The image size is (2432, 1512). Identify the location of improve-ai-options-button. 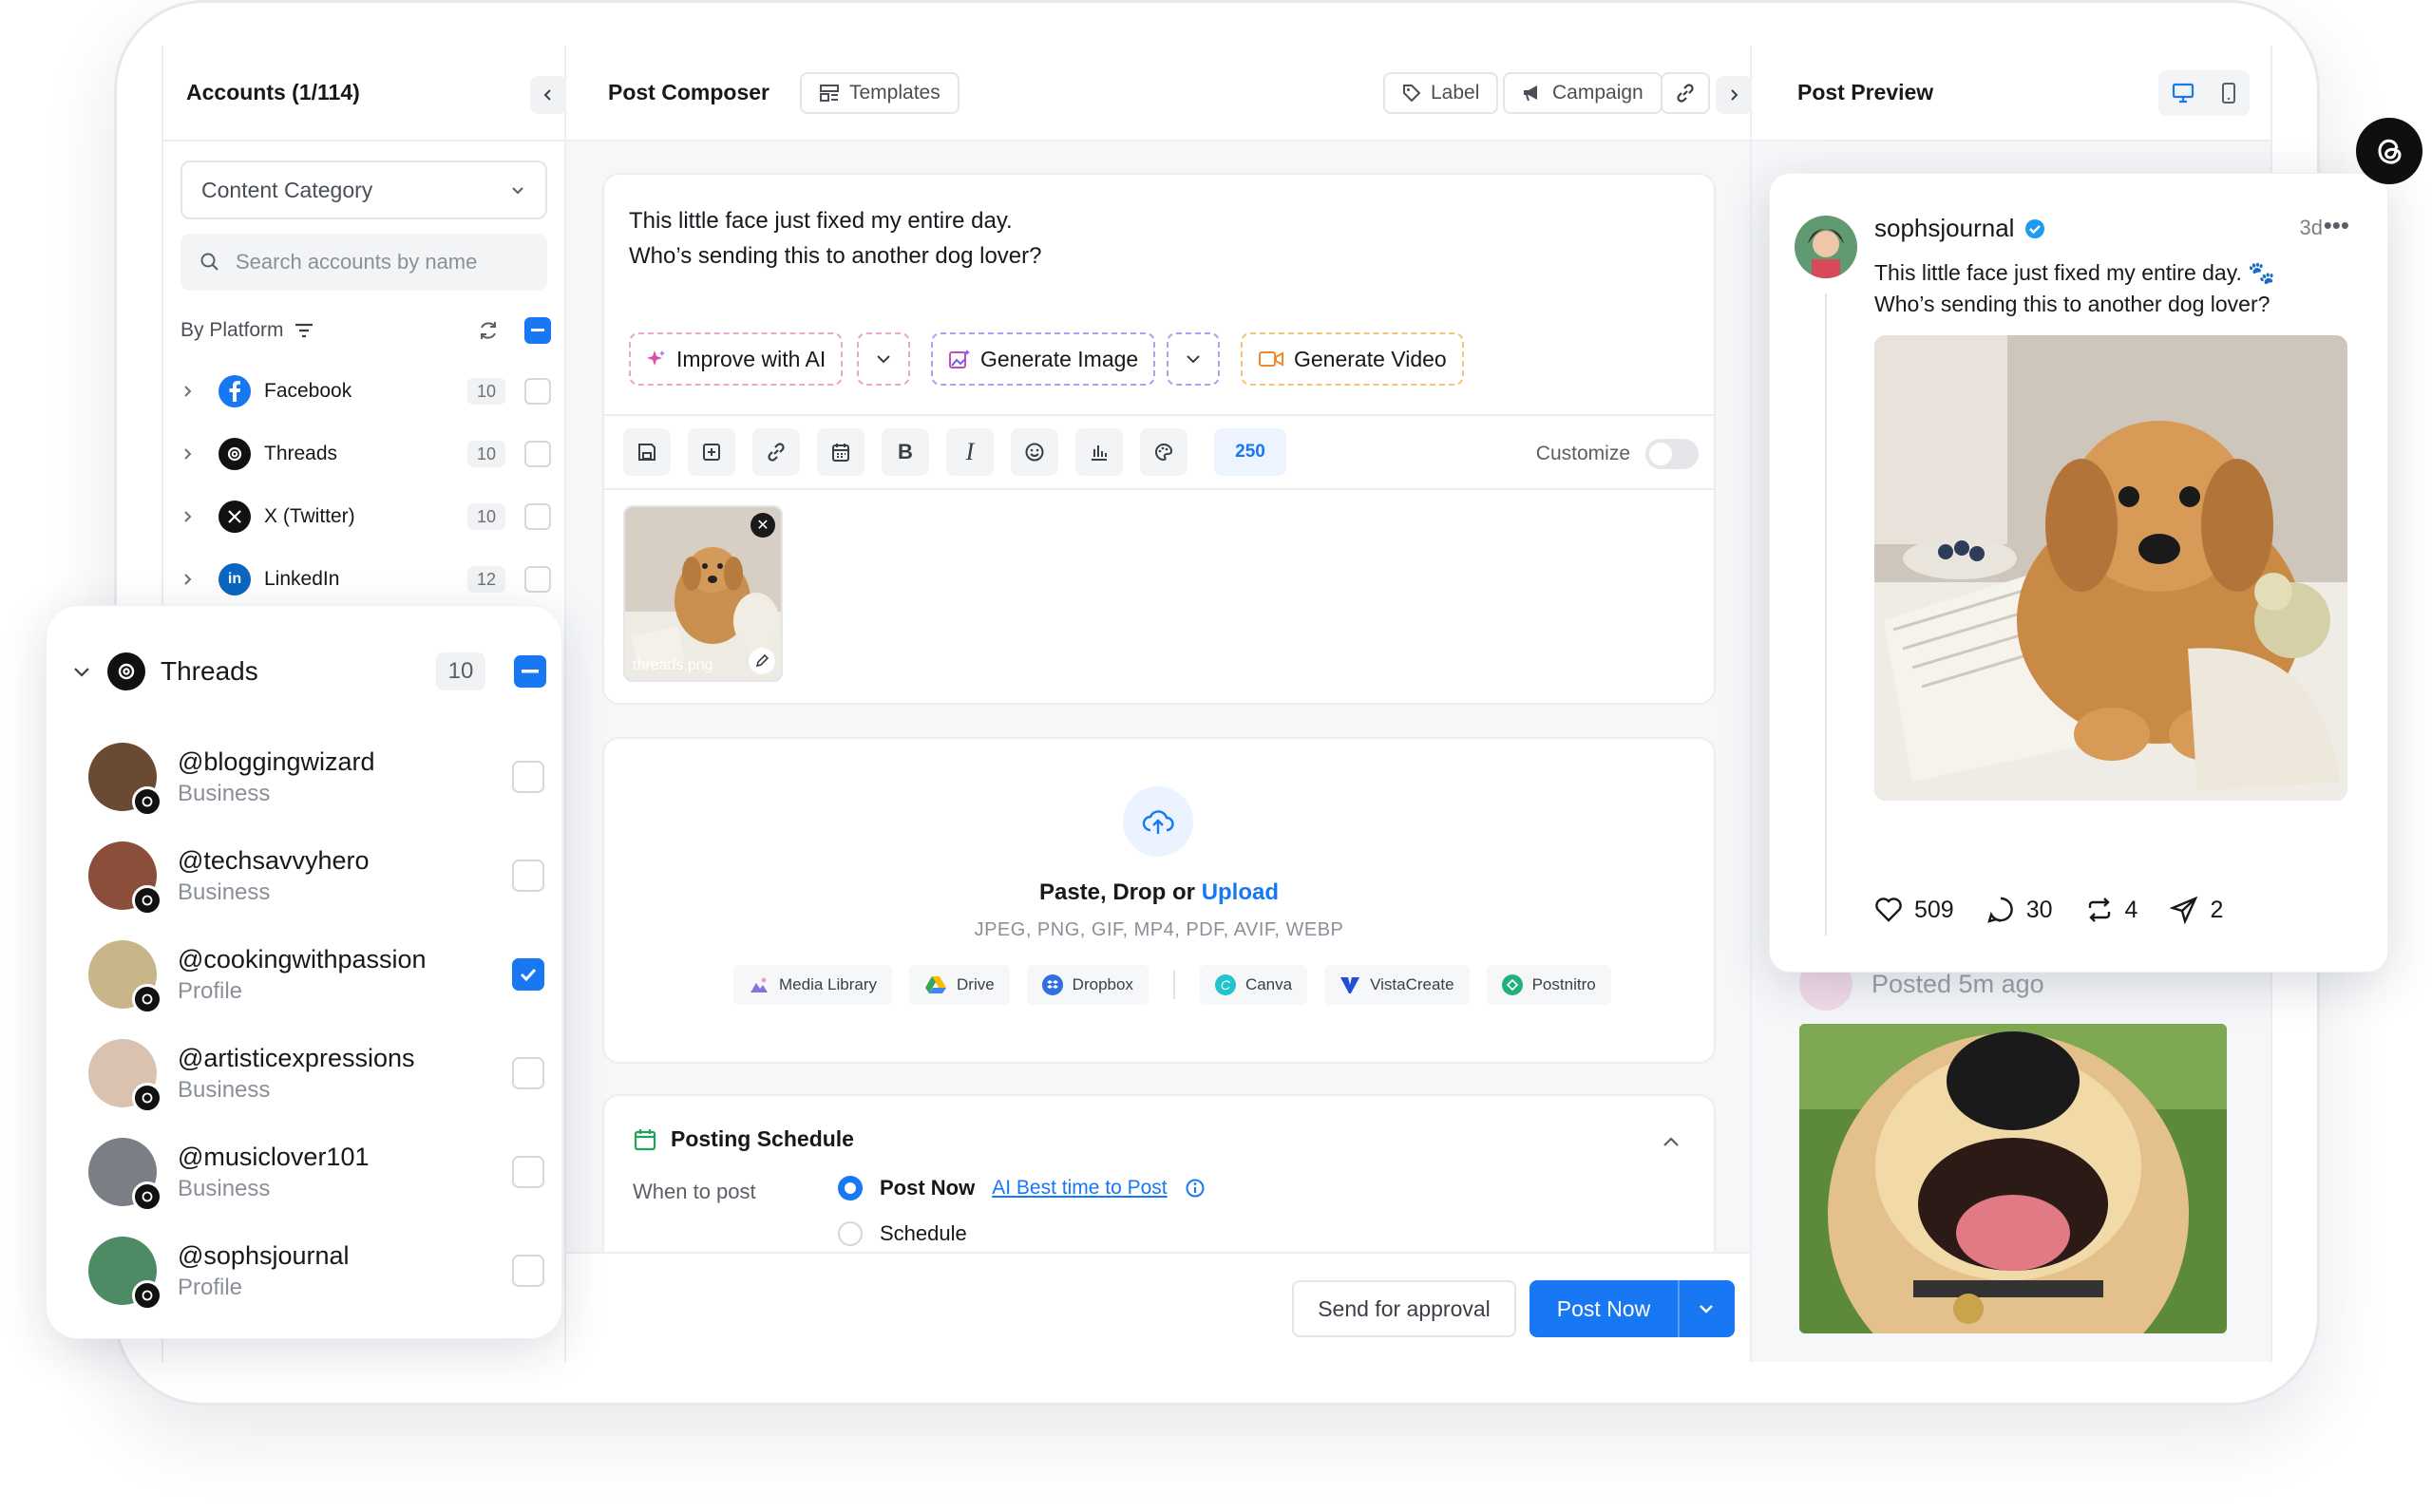
(883, 359).